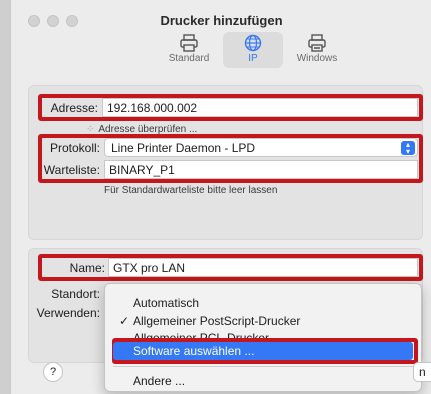  I want to click on tab-ip-label: IP, so click(253, 58).